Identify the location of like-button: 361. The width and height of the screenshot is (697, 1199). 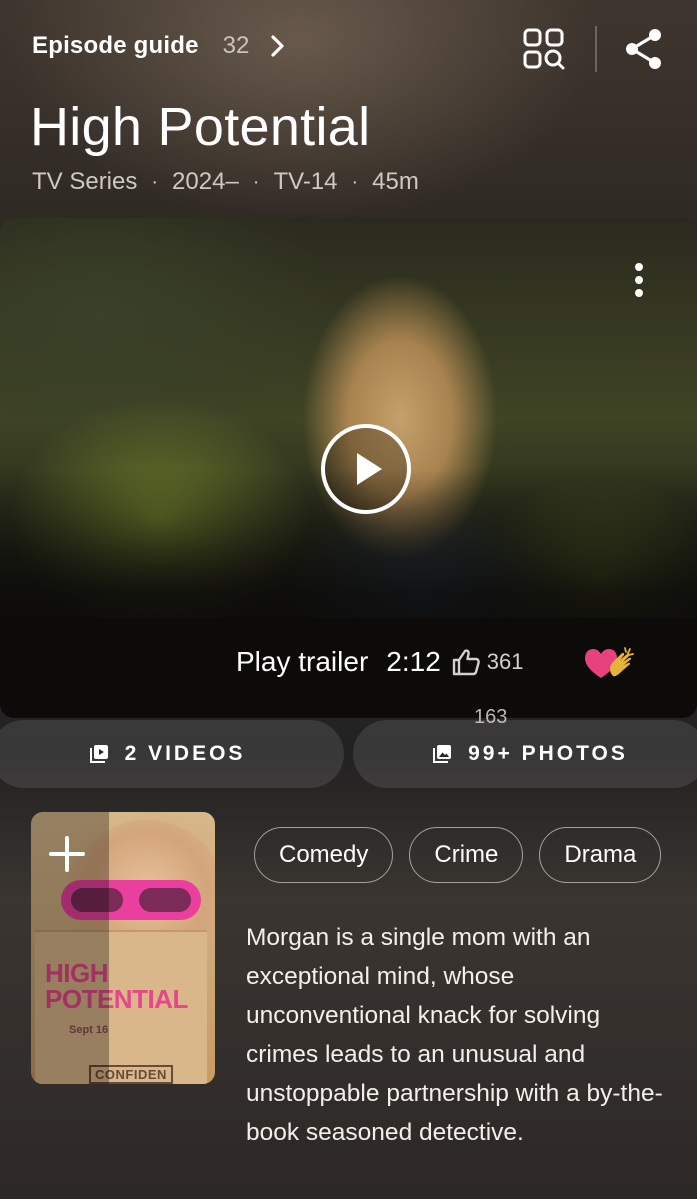
(487, 662).